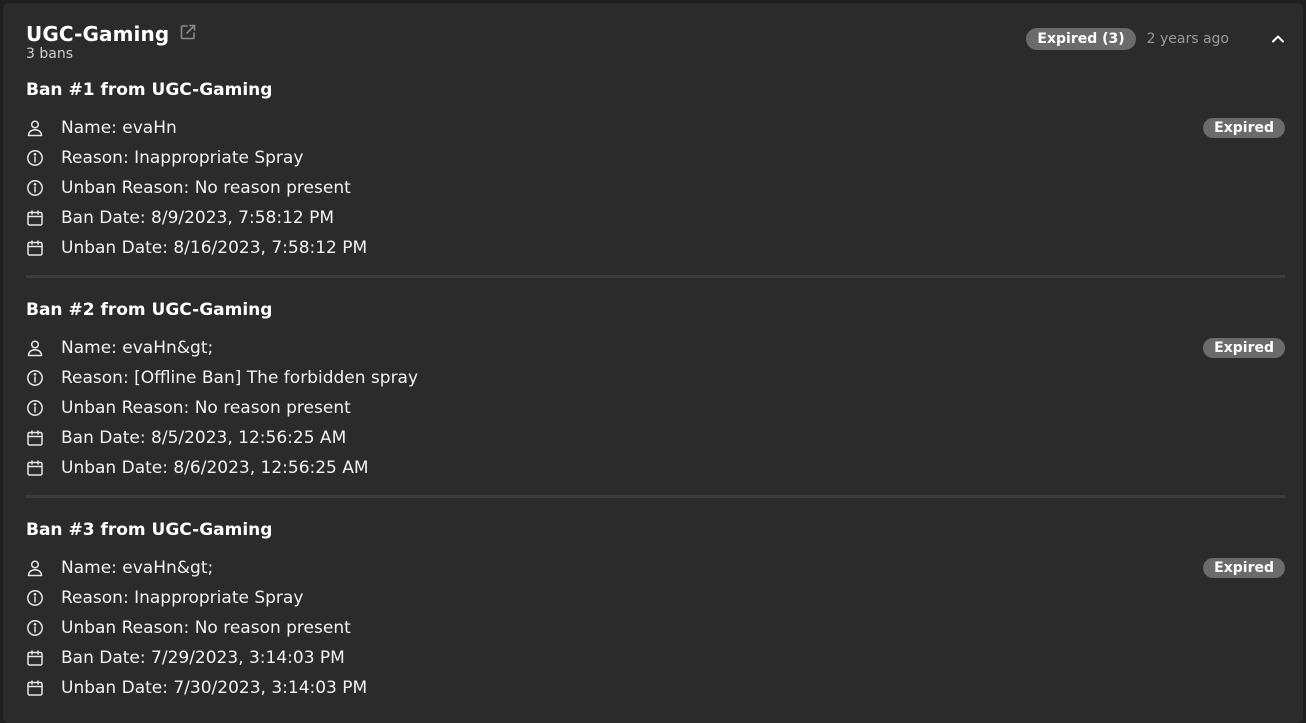  I want to click on time-ago: 2 years ago, so click(1187, 39).